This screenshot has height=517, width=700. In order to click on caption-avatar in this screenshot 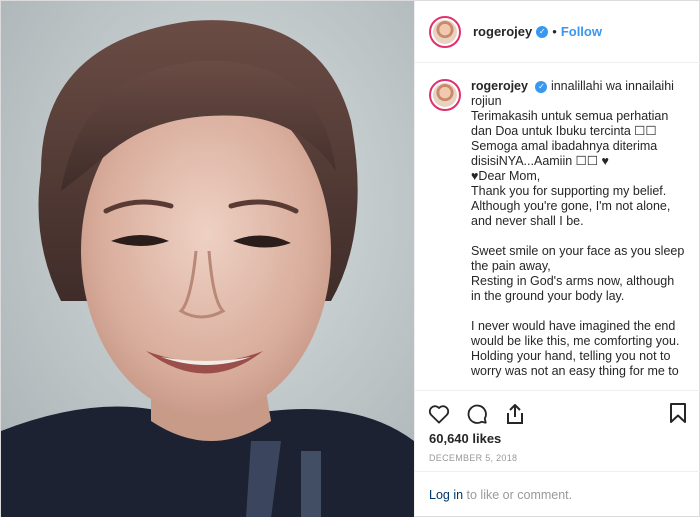, I will do `click(445, 95)`.